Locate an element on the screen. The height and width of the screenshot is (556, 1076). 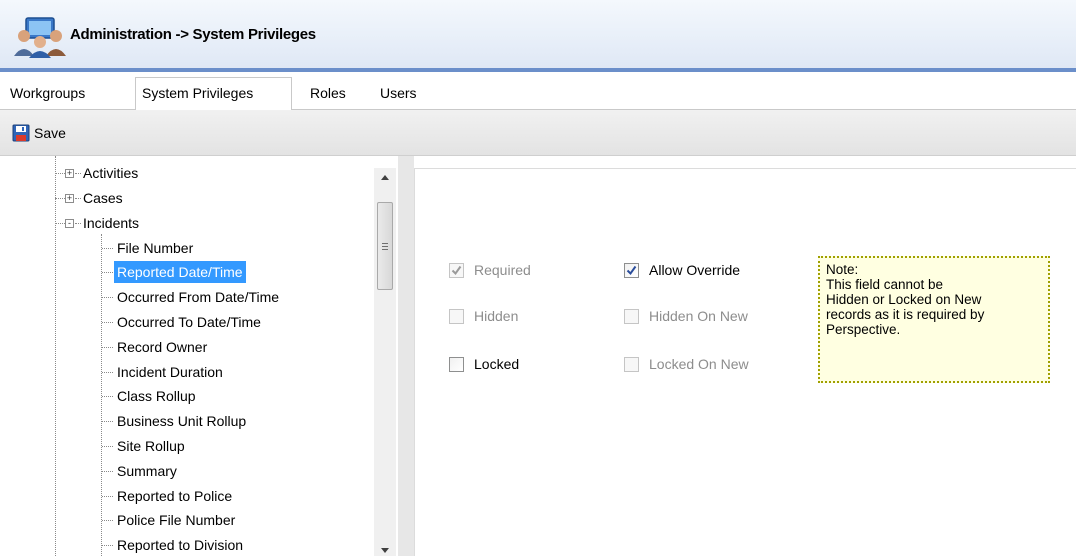
note-line: Note: is located at coordinates (842, 269).